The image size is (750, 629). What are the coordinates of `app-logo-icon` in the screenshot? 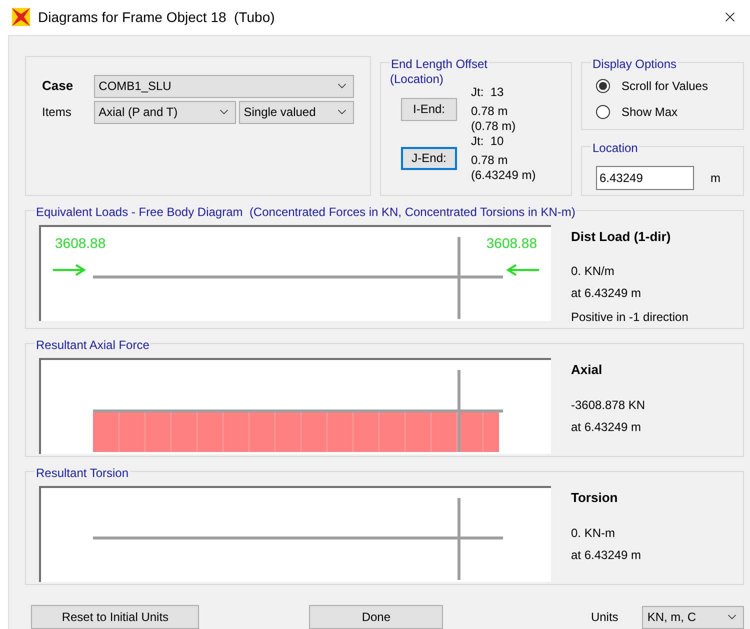 It's located at (21, 17).